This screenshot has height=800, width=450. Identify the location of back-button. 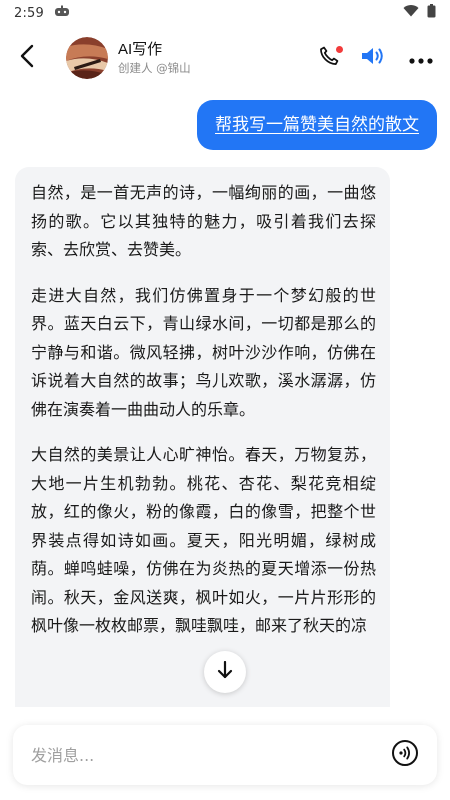
(27, 58).